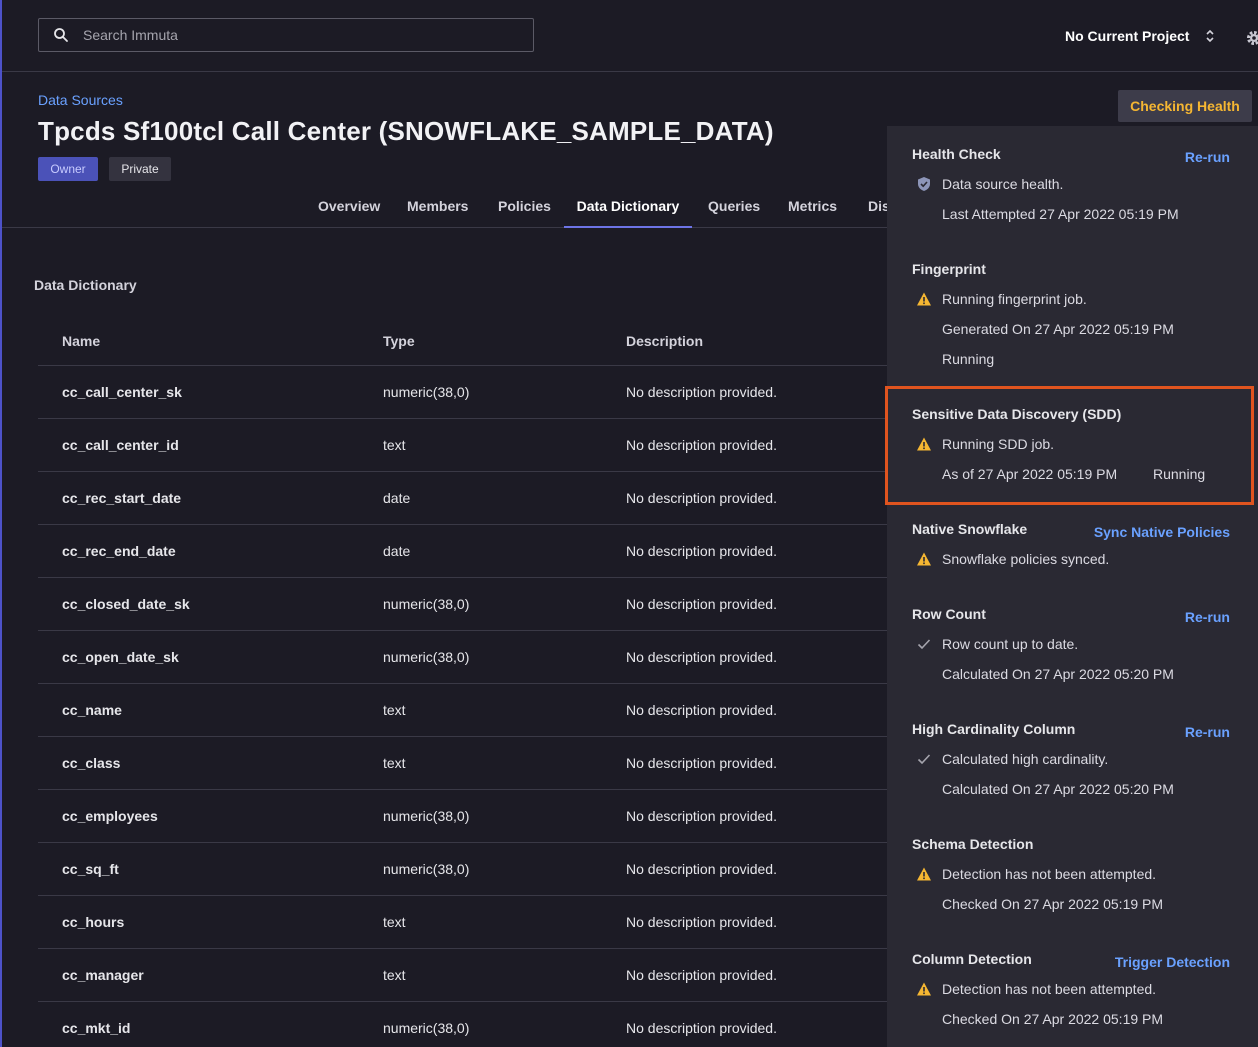  What do you see at coordinates (956, 154) in the screenshot?
I see `health-check-title: Health Check` at bounding box center [956, 154].